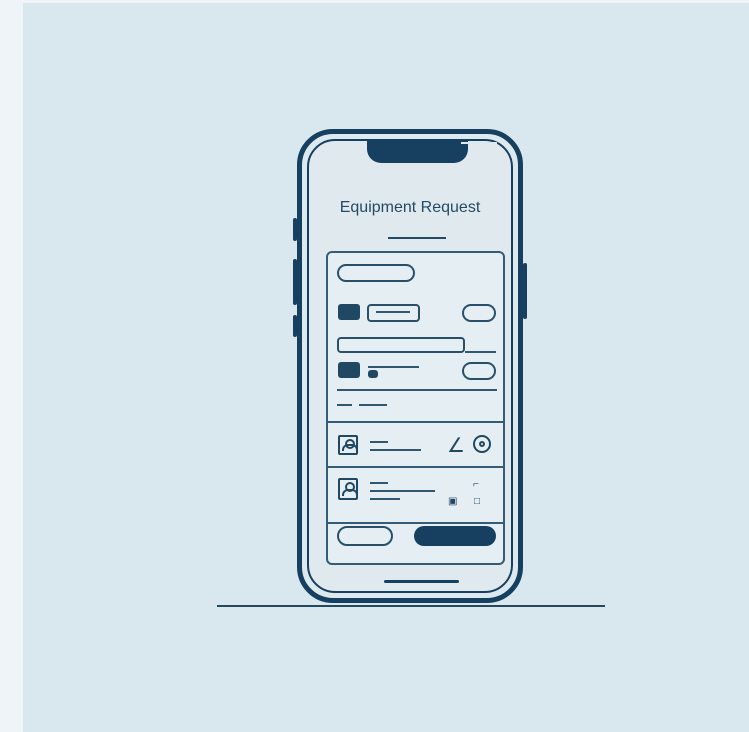 The width and height of the screenshot is (749, 732). What do you see at coordinates (411, 606) in the screenshot?
I see `ground-line` at bounding box center [411, 606].